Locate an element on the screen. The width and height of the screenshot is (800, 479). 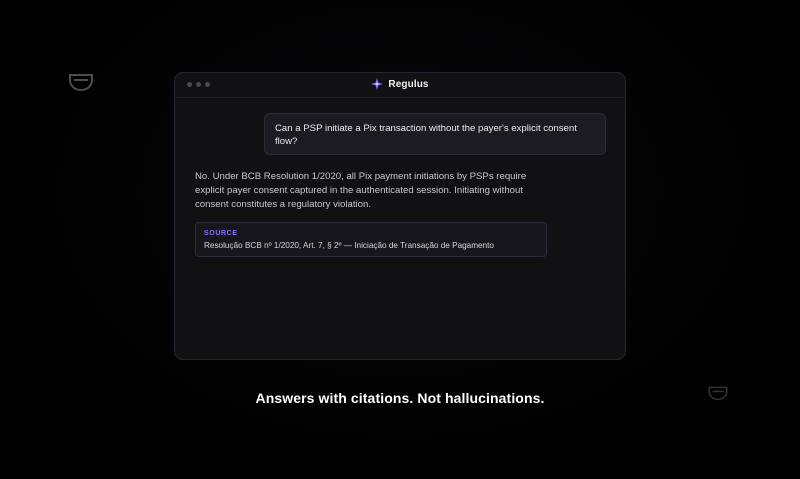
sparkle-icon is located at coordinates (377, 84).